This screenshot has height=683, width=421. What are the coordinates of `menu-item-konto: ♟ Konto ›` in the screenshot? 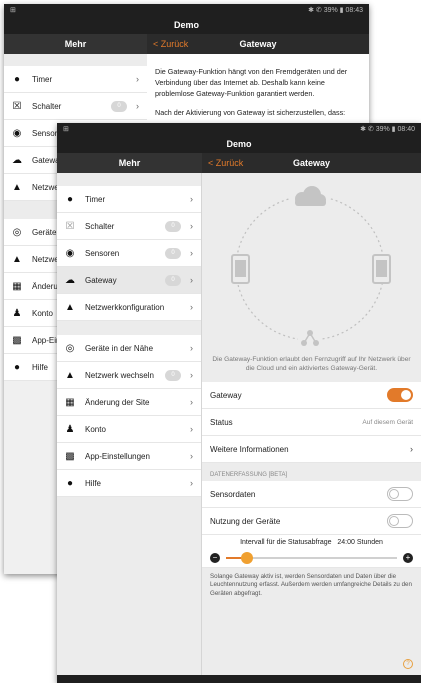 It's located at (129, 429).